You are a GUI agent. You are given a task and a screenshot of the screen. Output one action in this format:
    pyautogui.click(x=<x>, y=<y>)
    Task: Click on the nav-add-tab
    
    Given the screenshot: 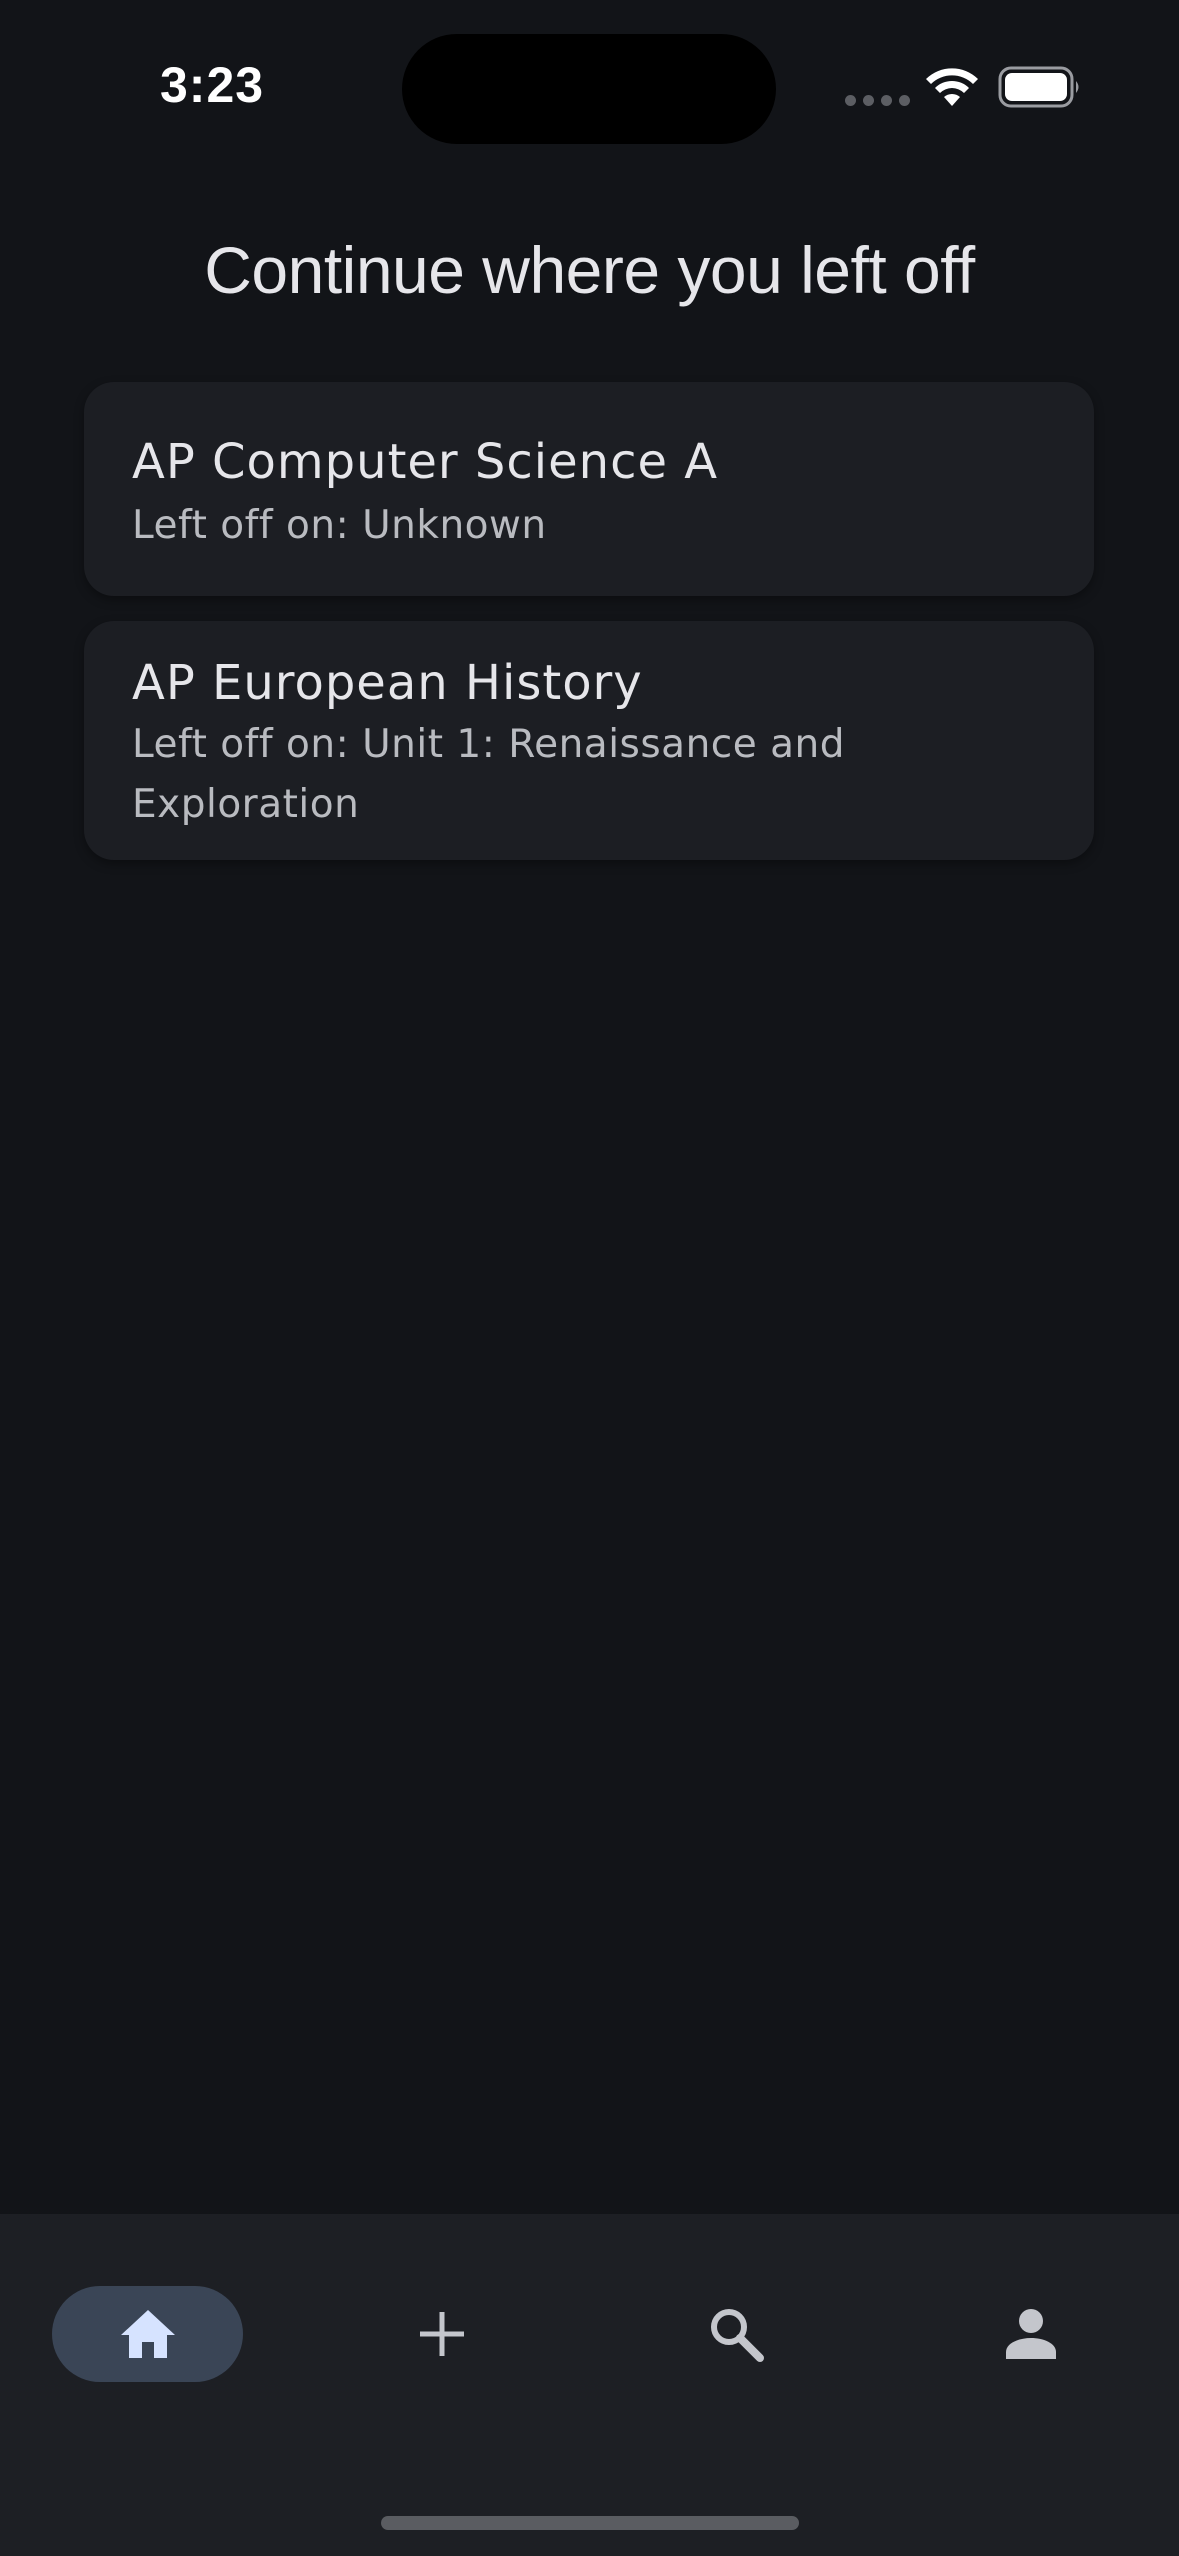 What is the action you would take?
    pyautogui.click(x=442, y=2334)
    